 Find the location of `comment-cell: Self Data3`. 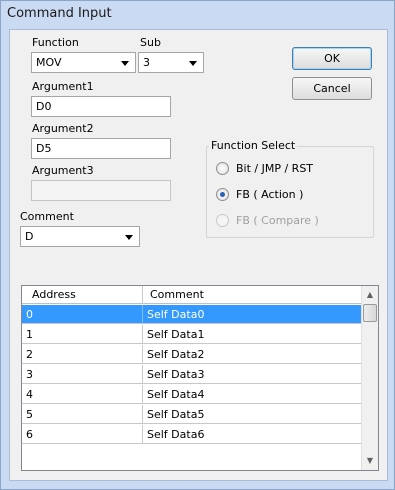

comment-cell: Self Data3 is located at coordinates (176, 374).